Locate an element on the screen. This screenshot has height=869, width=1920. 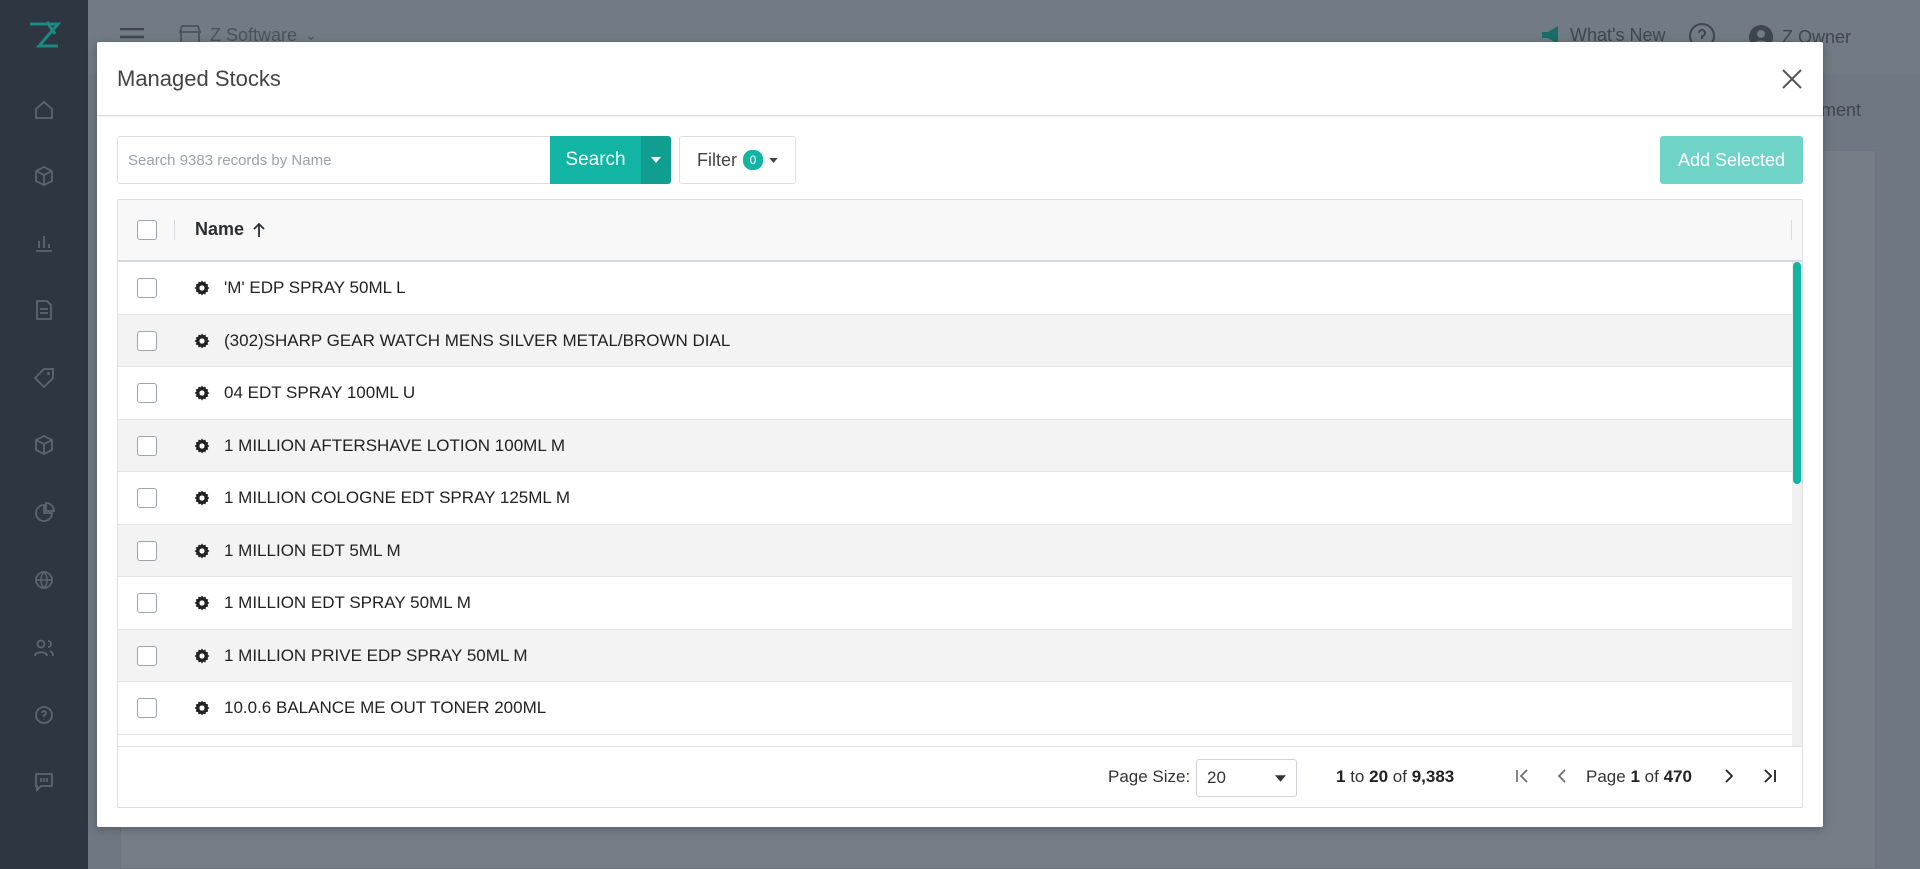
sidebar is located at coordinates (44, 434).